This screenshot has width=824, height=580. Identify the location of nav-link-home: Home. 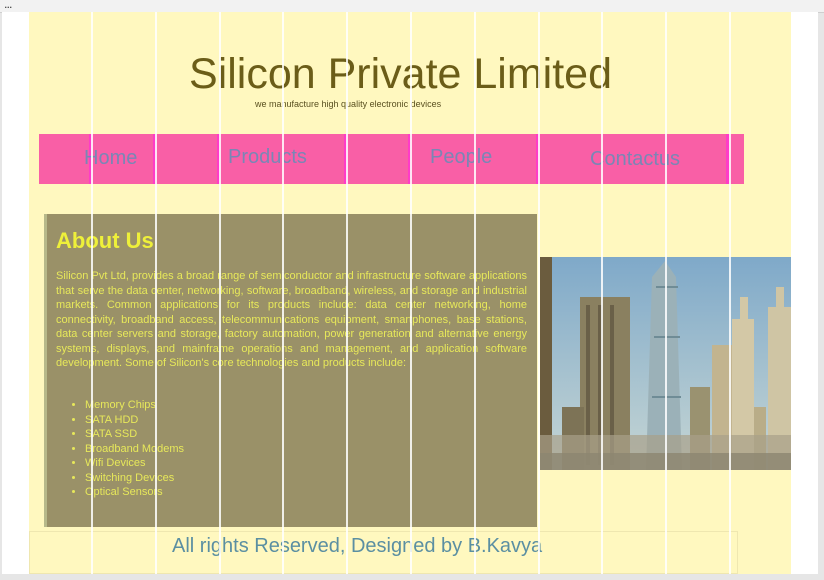
(110, 158).